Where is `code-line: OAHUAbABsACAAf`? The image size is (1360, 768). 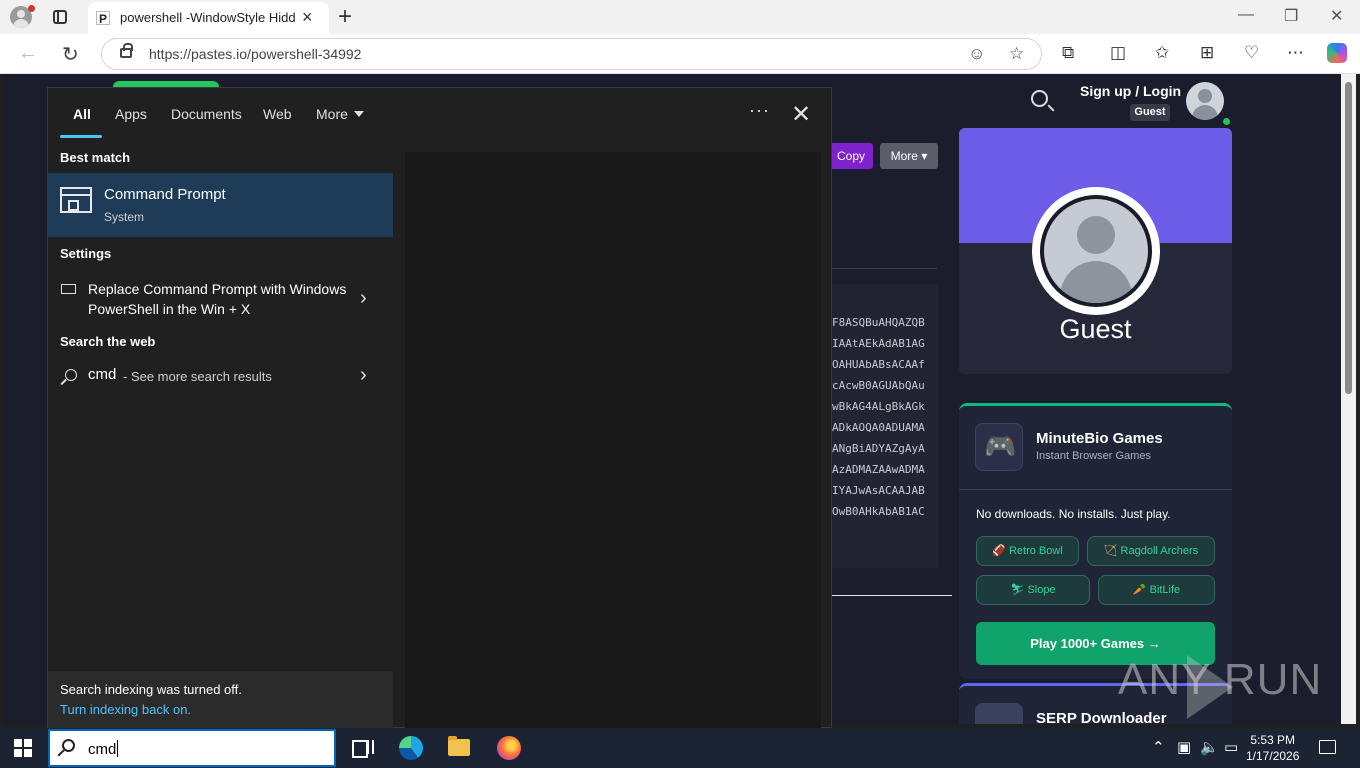
code-line: OAHUAbABsACAAf is located at coordinates (878, 364).